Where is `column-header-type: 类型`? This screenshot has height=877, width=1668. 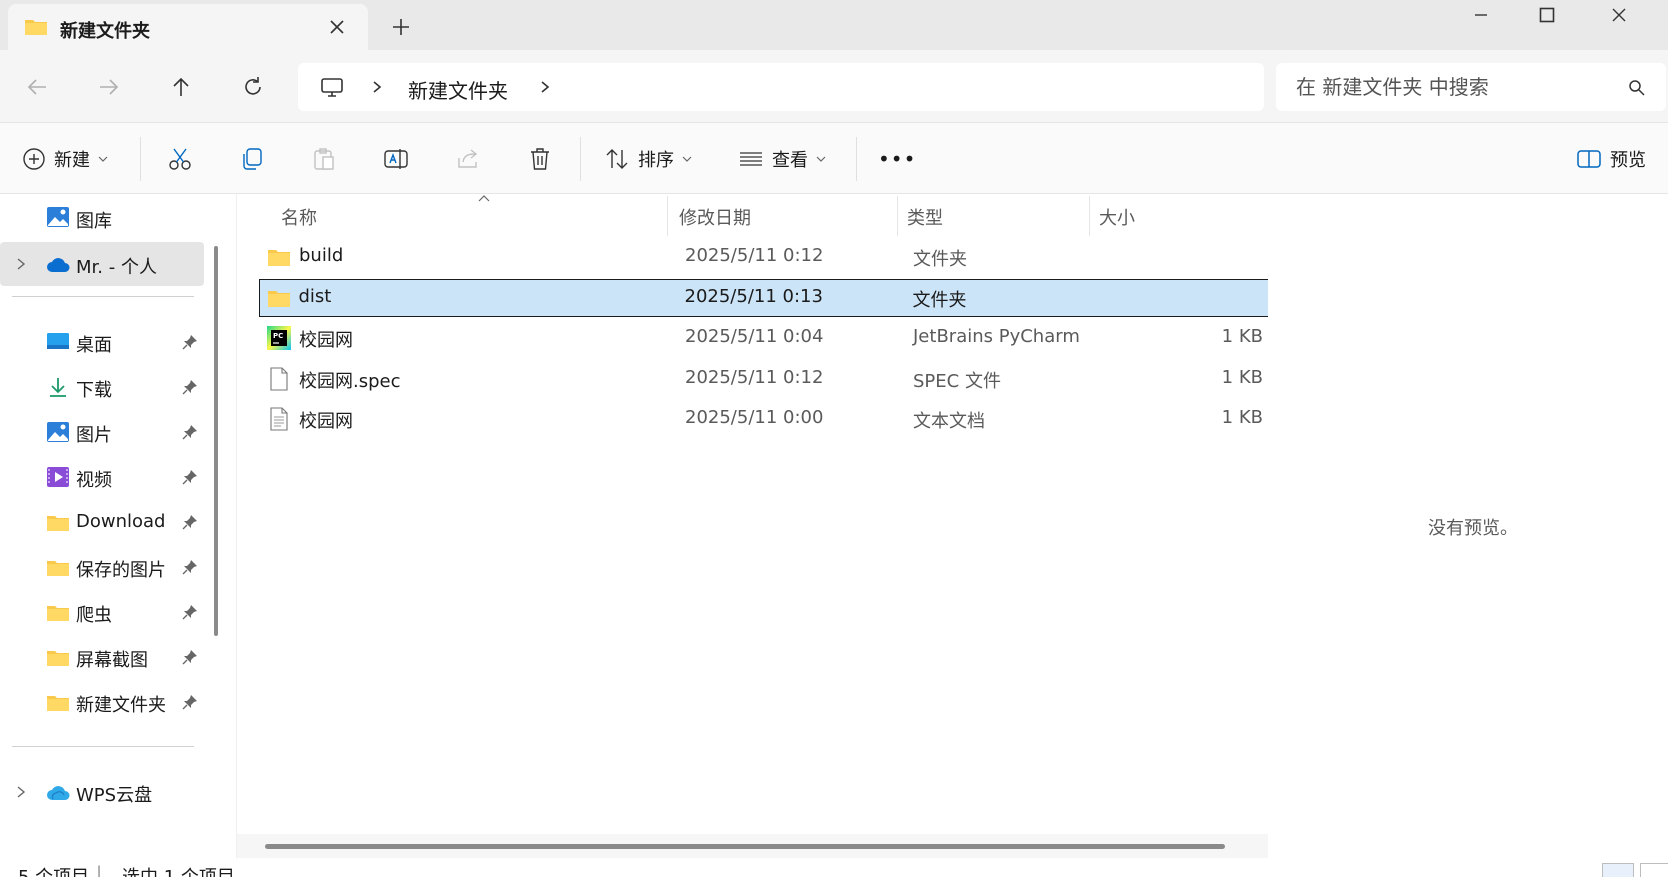 column-header-type: 类型 is located at coordinates (925, 217).